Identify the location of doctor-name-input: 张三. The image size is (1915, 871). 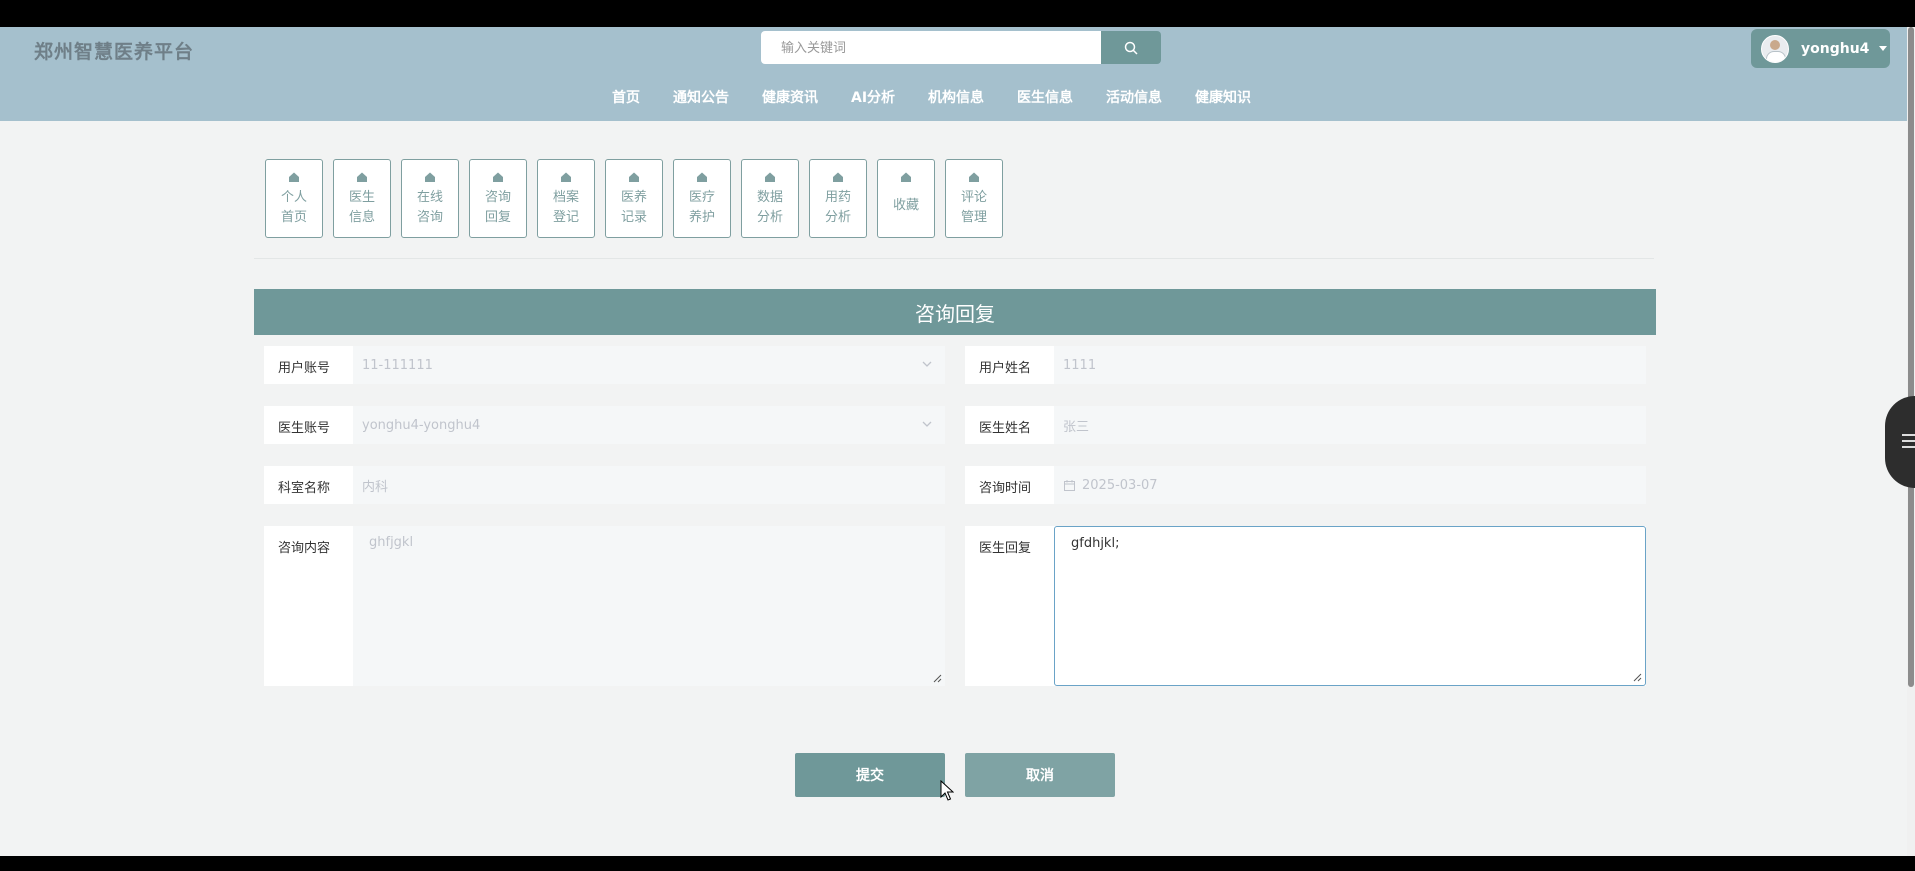
(1350, 425).